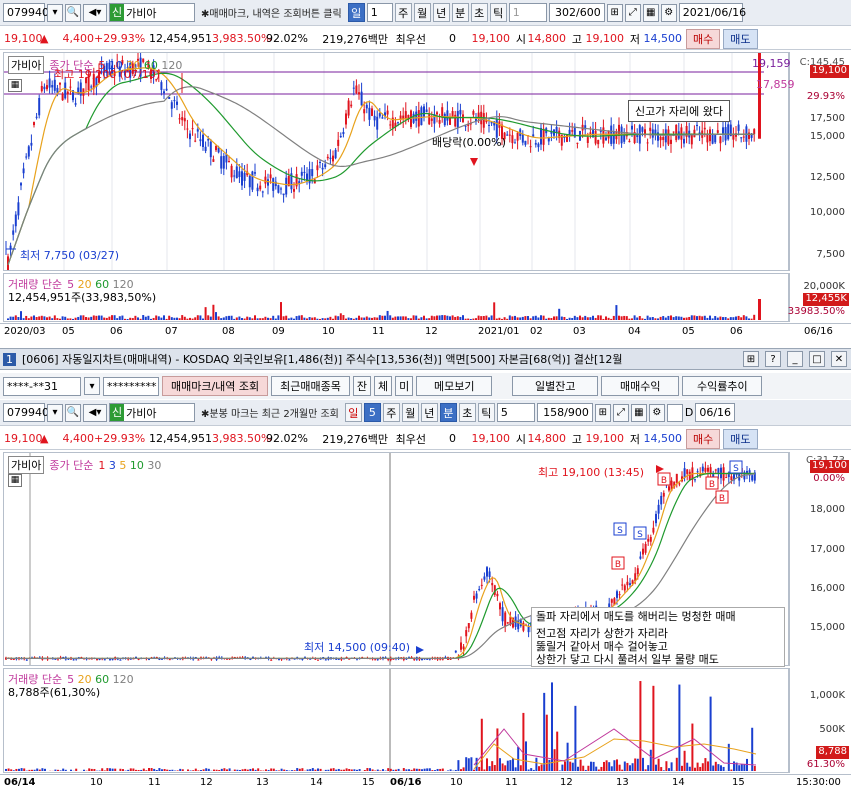 This screenshot has width=851, height=792. What do you see at coordinates (515, 412) in the screenshot?
I see `minute-unit: 5` at bounding box center [515, 412].